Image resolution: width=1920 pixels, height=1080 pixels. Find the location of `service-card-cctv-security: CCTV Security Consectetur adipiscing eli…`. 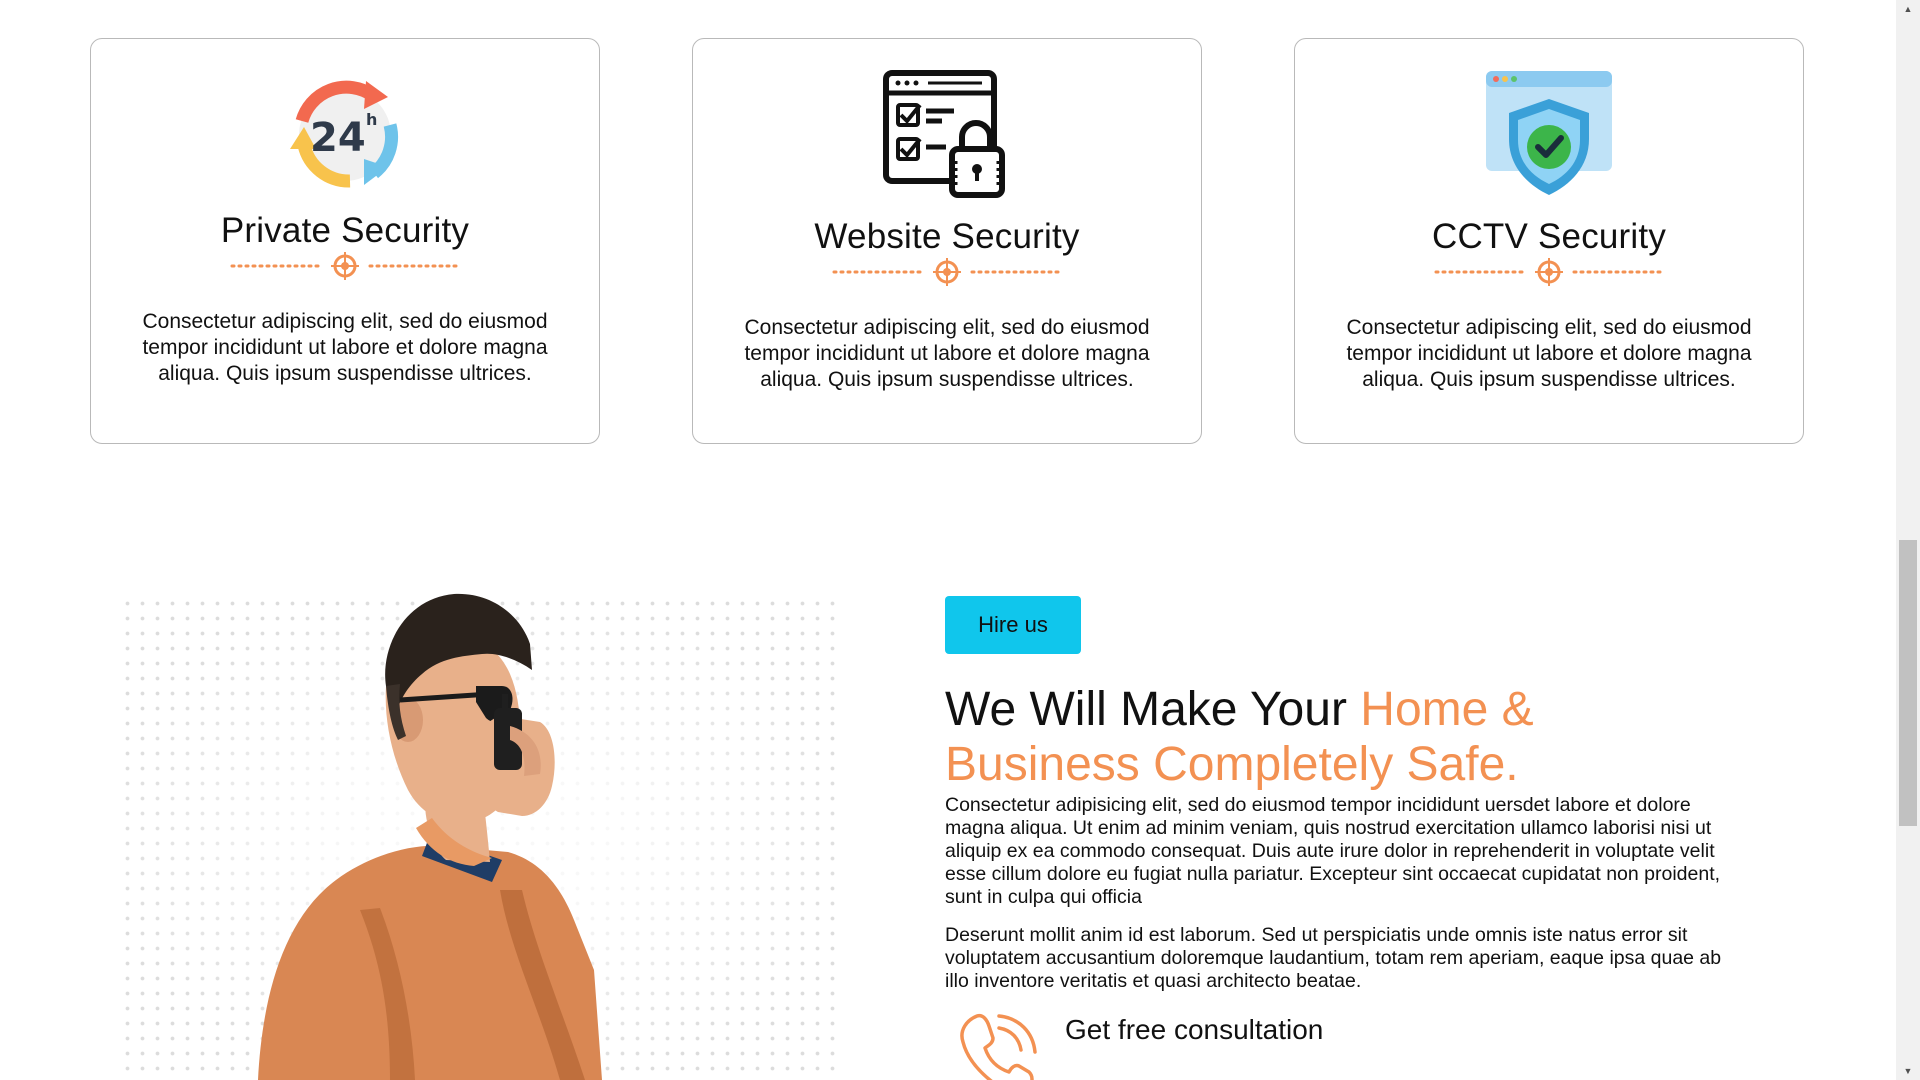

service-card-cctv-security: CCTV Security Consectetur adipiscing eli… is located at coordinates (1549, 241).